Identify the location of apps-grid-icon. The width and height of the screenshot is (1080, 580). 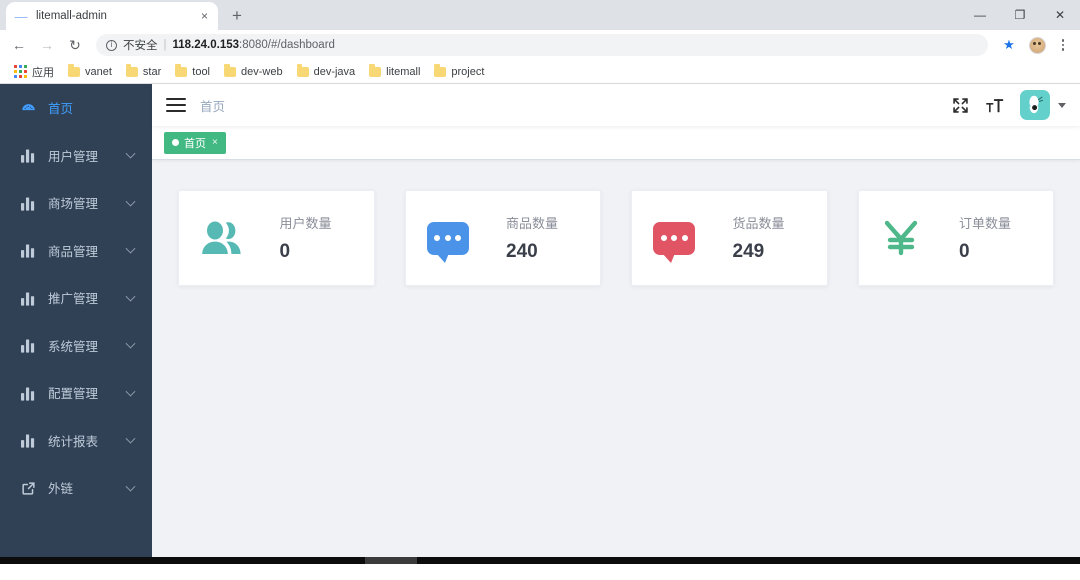
(20, 71).